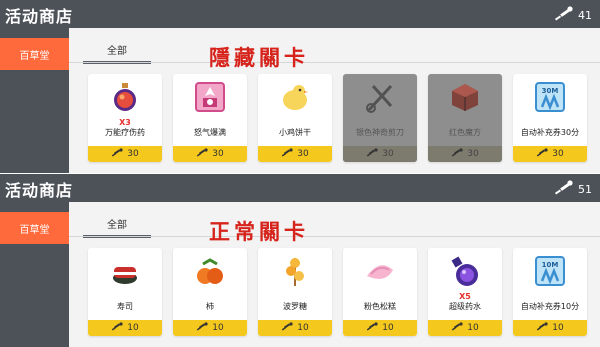  Describe the element at coordinates (550, 91) in the screenshot. I see `svg-text: 30M` at that location.